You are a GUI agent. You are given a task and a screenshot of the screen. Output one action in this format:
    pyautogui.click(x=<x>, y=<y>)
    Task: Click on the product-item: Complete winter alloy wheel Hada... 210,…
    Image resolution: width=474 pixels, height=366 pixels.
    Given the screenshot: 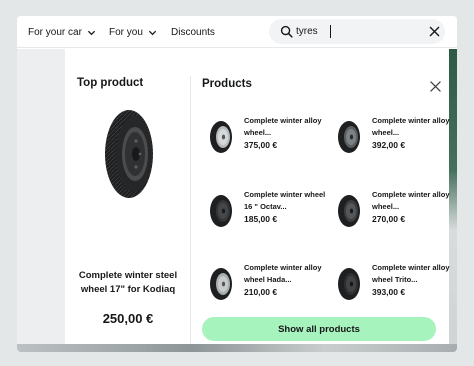 What is the action you would take?
    pyautogui.click(x=269, y=286)
    